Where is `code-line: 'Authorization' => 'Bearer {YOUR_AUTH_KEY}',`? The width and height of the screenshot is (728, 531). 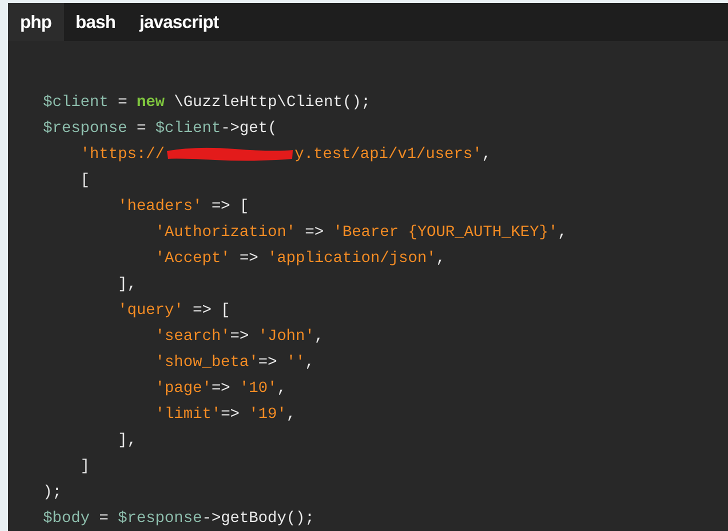
code-line: 'Authorization' => 'Bearer {YOUR_AUTH_KEY}', is located at coordinates (361, 232).